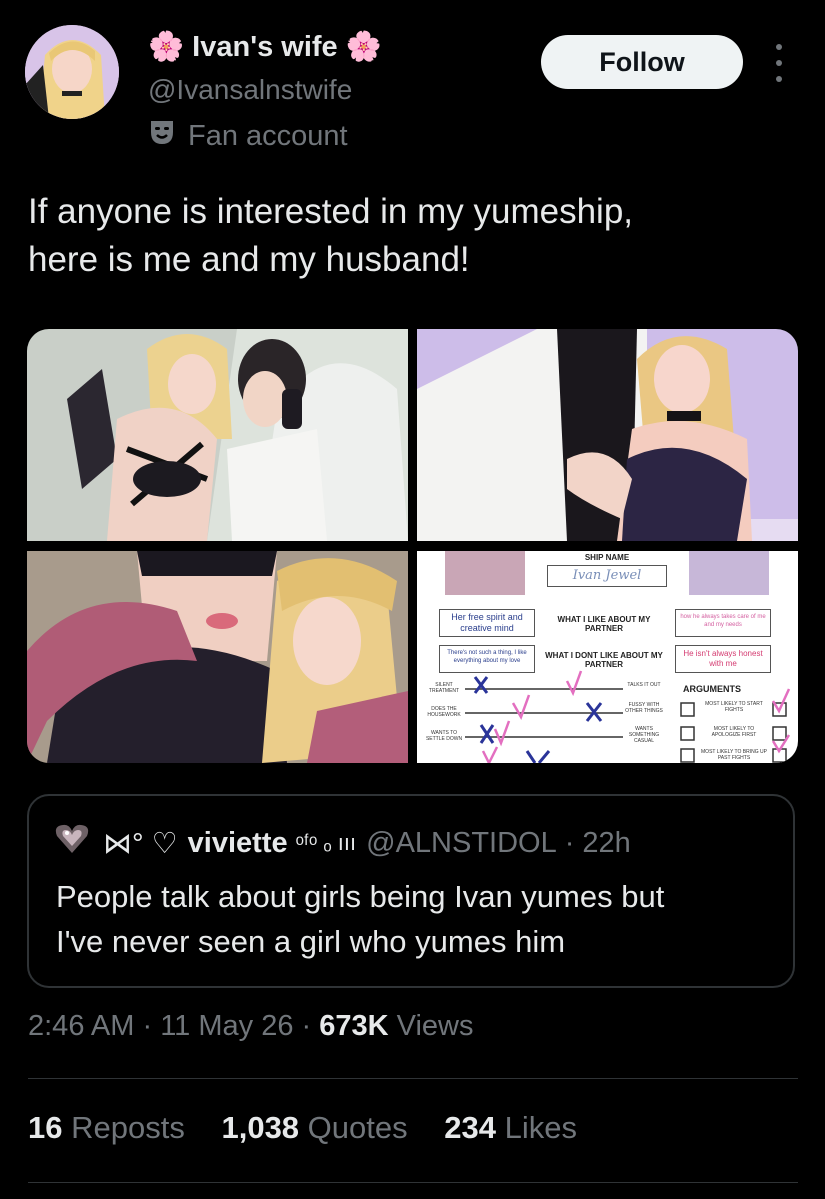  I want to click on avatar, so click(72, 72).